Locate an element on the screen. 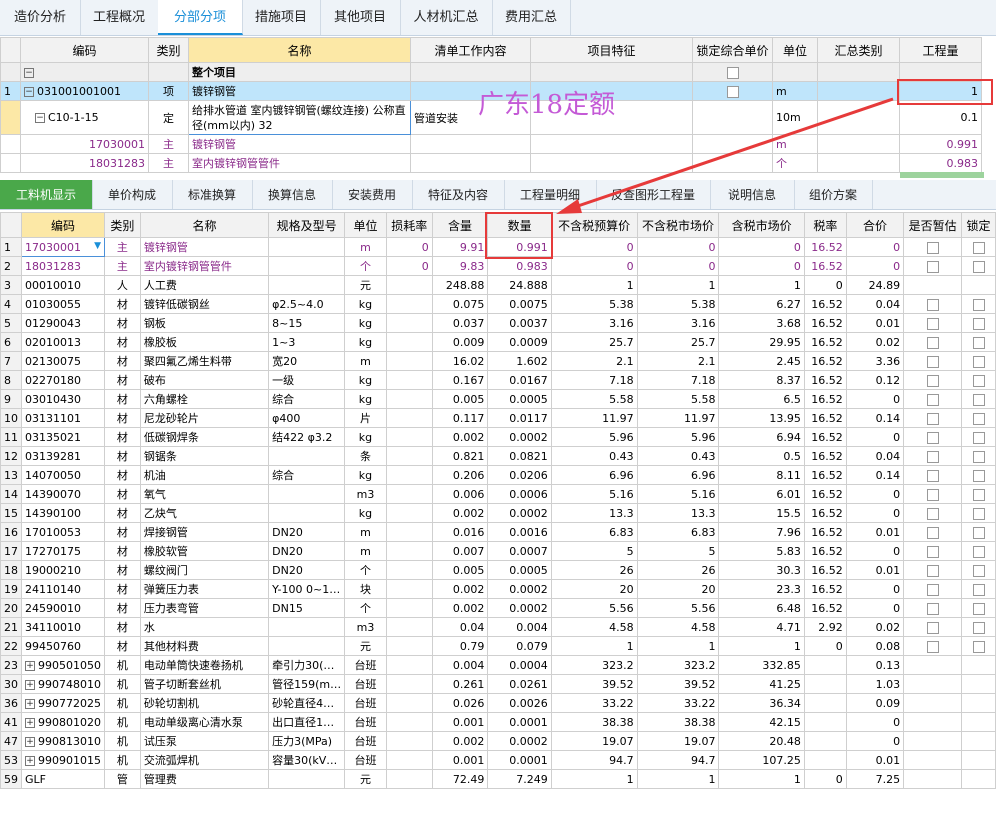  cell-code: 14070050 is located at coordinates (63, 475).